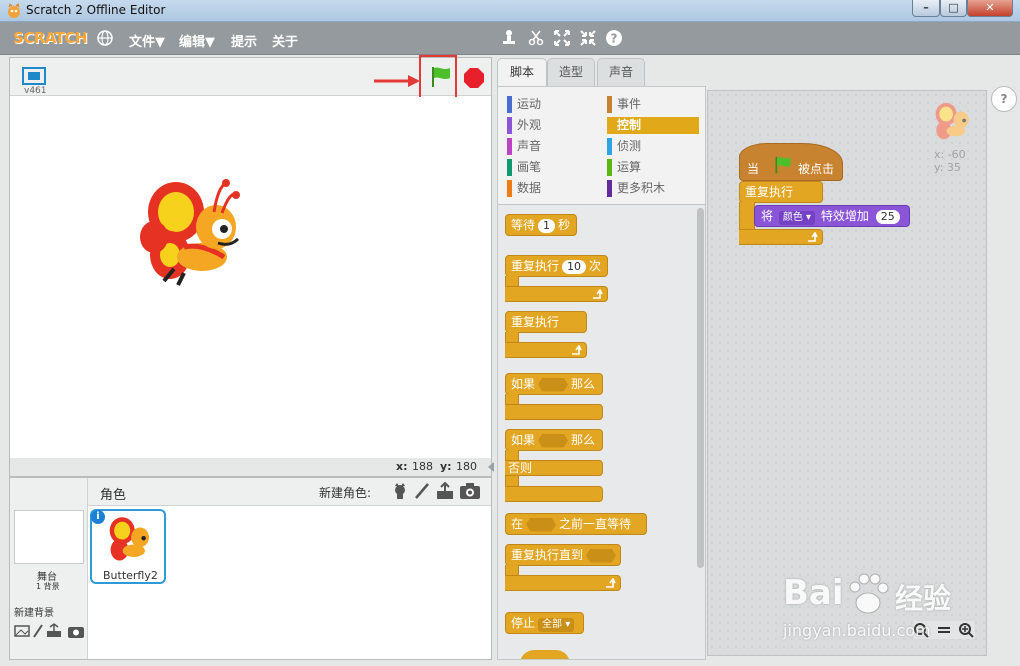 The width and height of the screenshot is (1020, 666). I want to click on category-control: 控制, so click(653, 125).